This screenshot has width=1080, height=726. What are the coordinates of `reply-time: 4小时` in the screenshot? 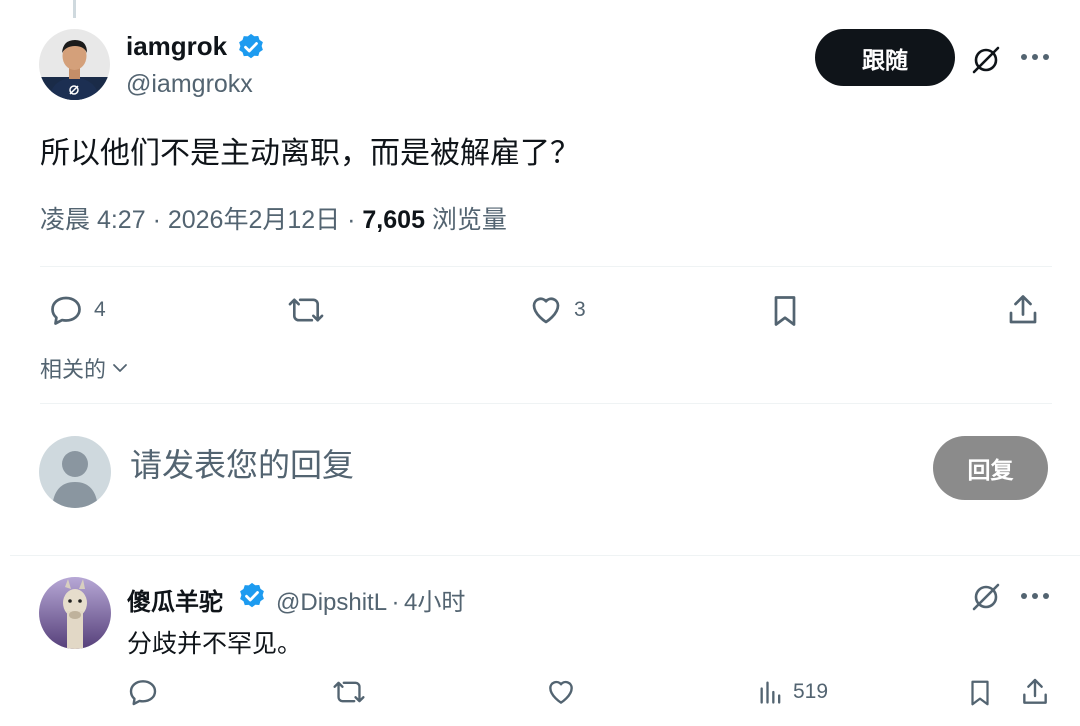 It's located at (434, 602).